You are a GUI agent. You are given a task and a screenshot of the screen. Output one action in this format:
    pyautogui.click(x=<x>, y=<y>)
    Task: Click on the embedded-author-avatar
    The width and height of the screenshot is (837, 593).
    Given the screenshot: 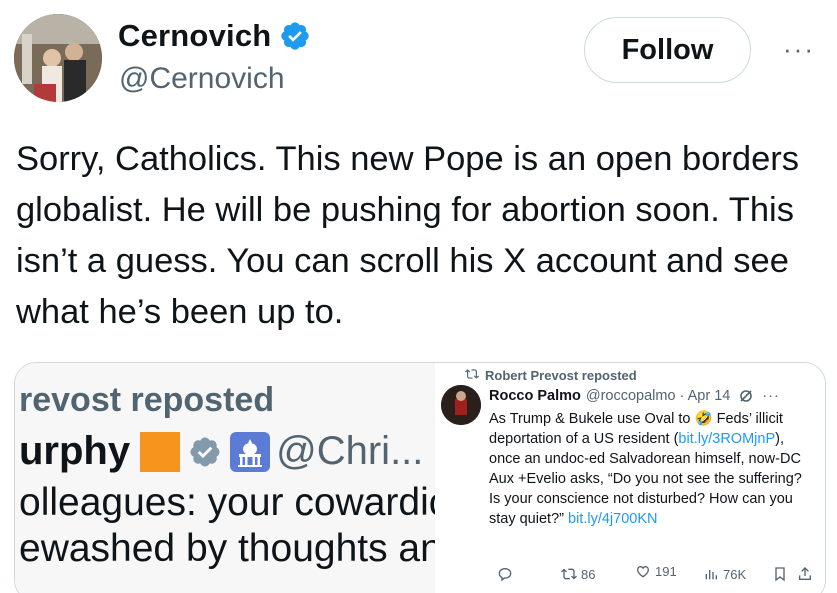 What is the action you would take?
    pyautogui.click(x=461, y=405)
    